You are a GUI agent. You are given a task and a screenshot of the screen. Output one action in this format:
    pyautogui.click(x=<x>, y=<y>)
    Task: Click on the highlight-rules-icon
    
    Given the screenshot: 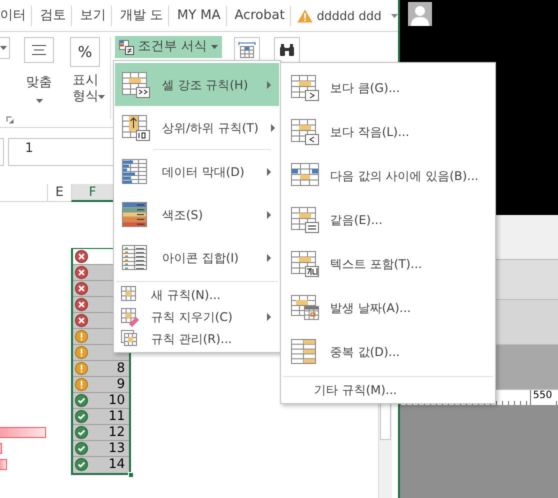 What is the action you would take?
    pyautogui.click(x=135, y=84)
    